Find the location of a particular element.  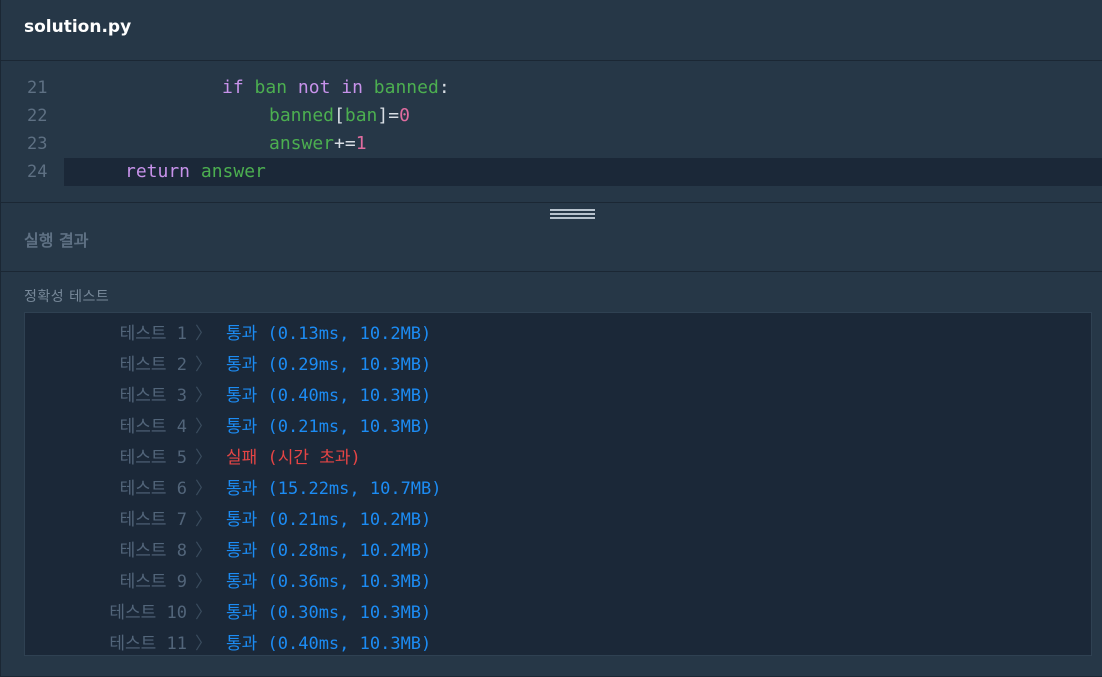

code-line: 21 if ban not in banned: is located at coordinates (551, 88).